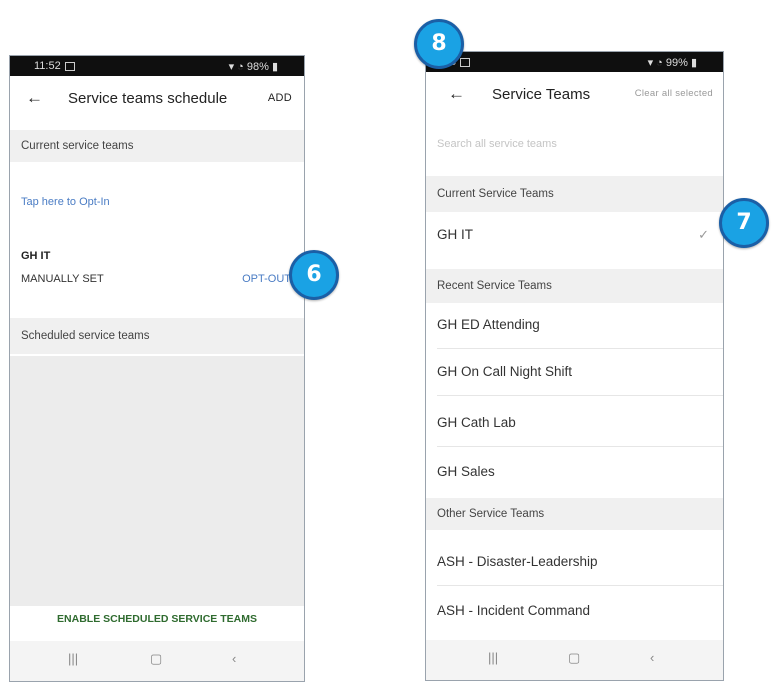 The width and height of the screenshot is (782, 685). What do you see at coordinates (157, 66) in the screenshot?
I see `status-bar: 11:52 ▾ ◔ 98% ▮` at bounding box center [157, 66].